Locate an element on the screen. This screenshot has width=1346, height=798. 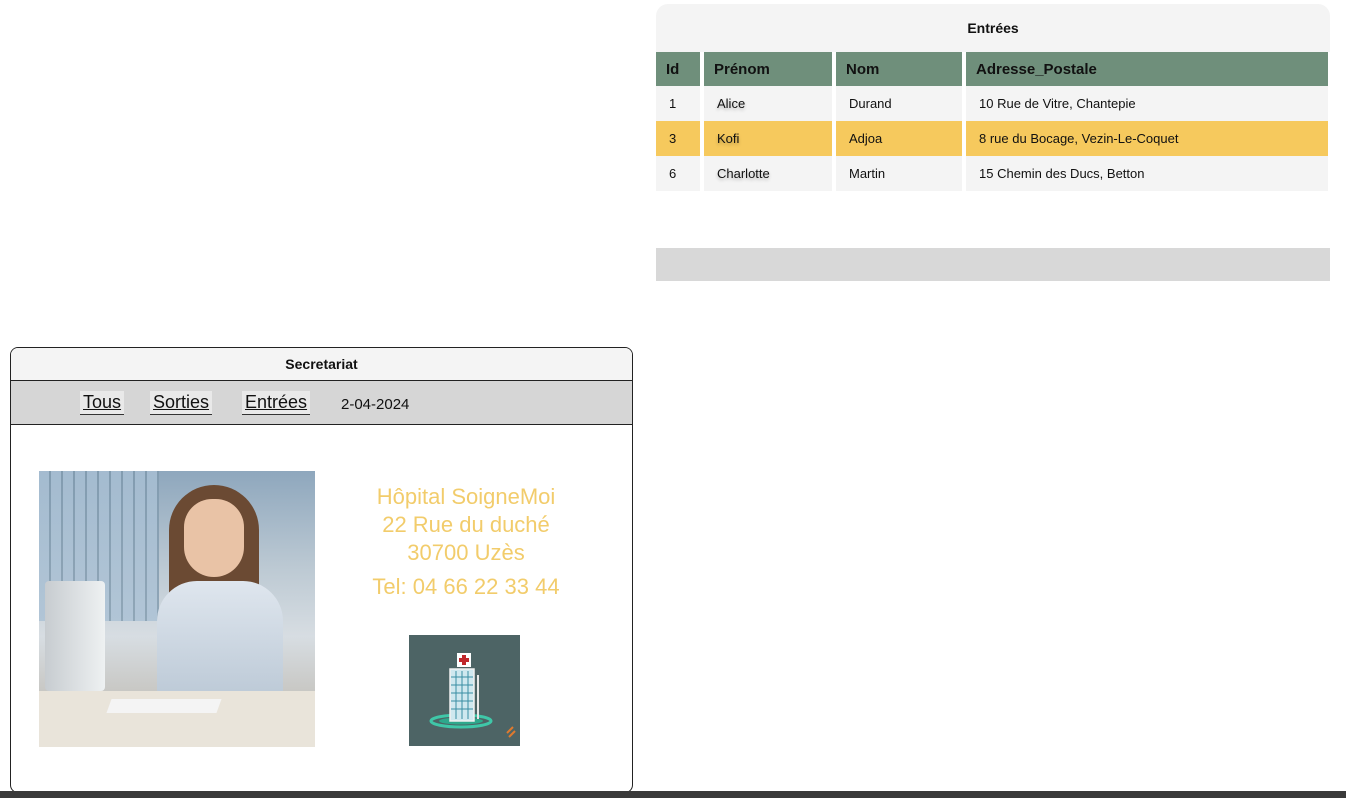
cell-prenom: Kofi is located at coordinates (769, 138).